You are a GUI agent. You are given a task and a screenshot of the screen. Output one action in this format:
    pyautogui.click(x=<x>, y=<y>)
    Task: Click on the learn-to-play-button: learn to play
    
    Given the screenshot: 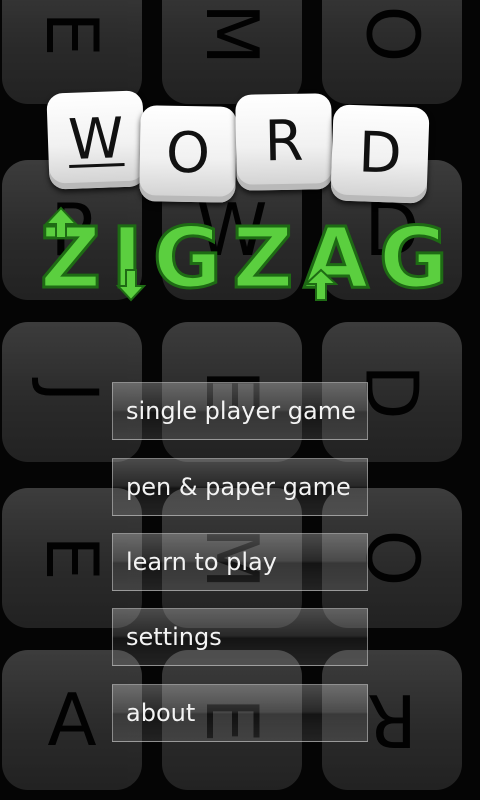 What is the action you would take?
    pyautogui.click(x=240, y=562)
    